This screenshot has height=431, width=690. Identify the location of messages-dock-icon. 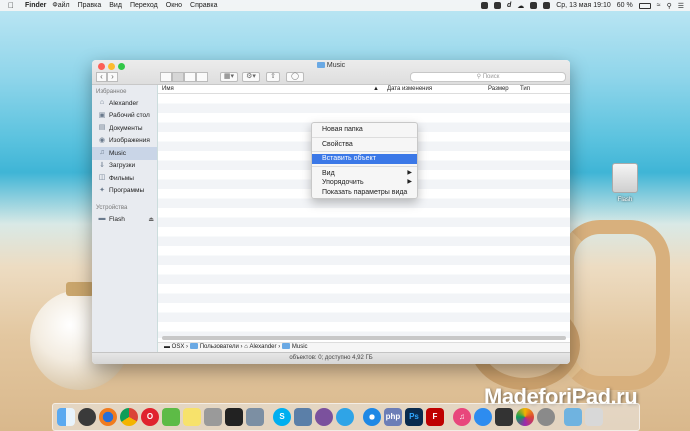
(345, 417).